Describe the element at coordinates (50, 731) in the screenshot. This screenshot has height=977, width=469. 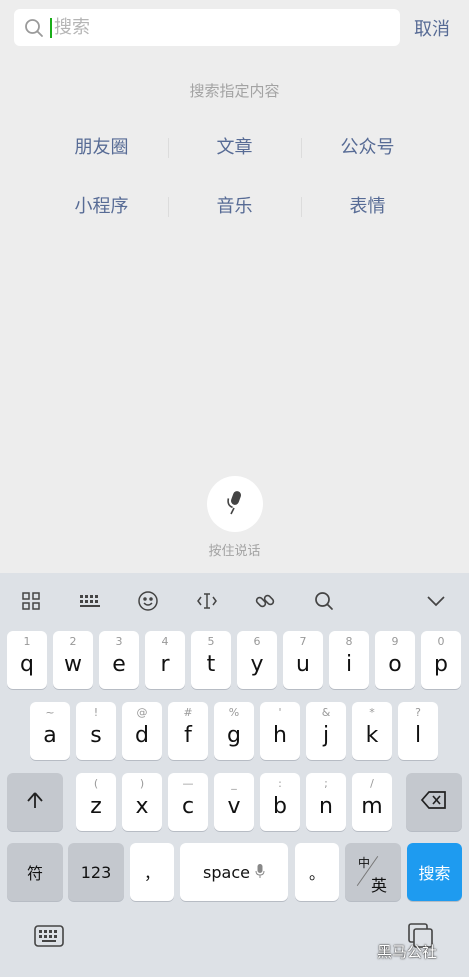
I see `key-a: ~ a` at that location.